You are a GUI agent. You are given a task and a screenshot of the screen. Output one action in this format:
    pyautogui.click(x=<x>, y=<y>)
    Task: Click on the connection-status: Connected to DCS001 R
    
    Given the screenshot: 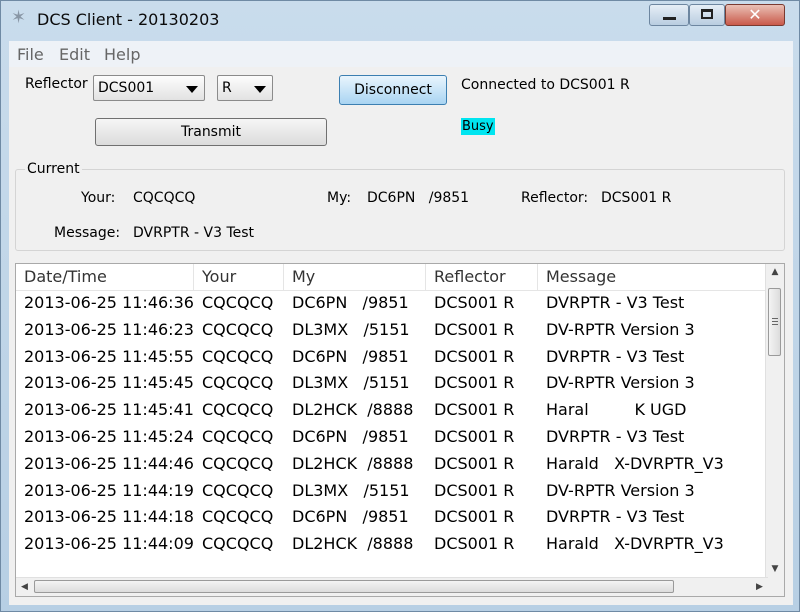 What is the action you would take?
    pyautogui.click(x=545, y=85)
    